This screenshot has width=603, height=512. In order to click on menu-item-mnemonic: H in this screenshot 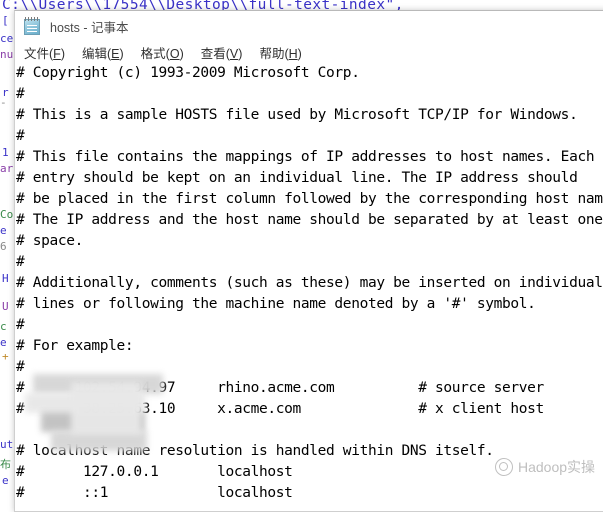, I will do `click(293, 53)`.